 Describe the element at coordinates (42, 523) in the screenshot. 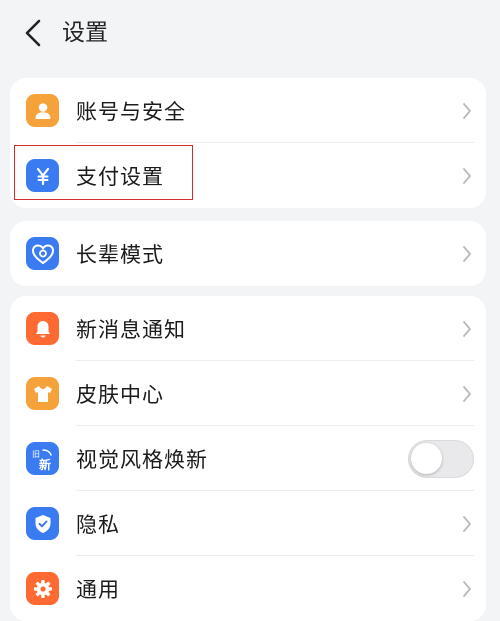

I see `shield-check-icon` at that location.